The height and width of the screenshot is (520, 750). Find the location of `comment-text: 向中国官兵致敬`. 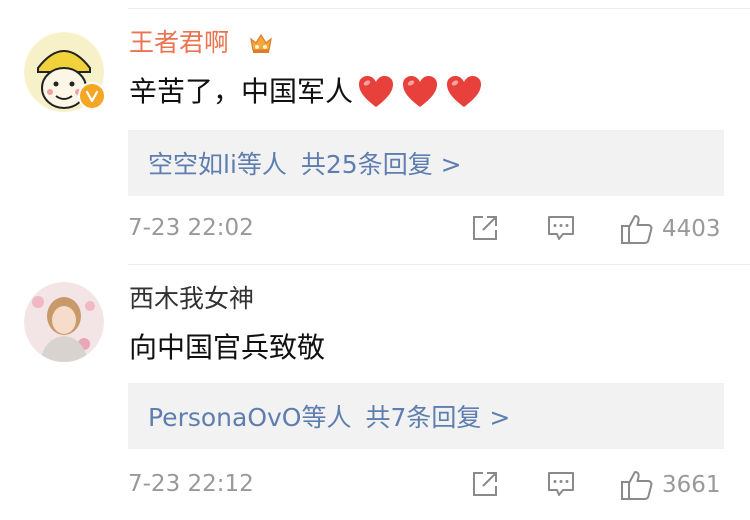

comment-text: 向中国官兵致敬 is located at coordinates (227, 347).